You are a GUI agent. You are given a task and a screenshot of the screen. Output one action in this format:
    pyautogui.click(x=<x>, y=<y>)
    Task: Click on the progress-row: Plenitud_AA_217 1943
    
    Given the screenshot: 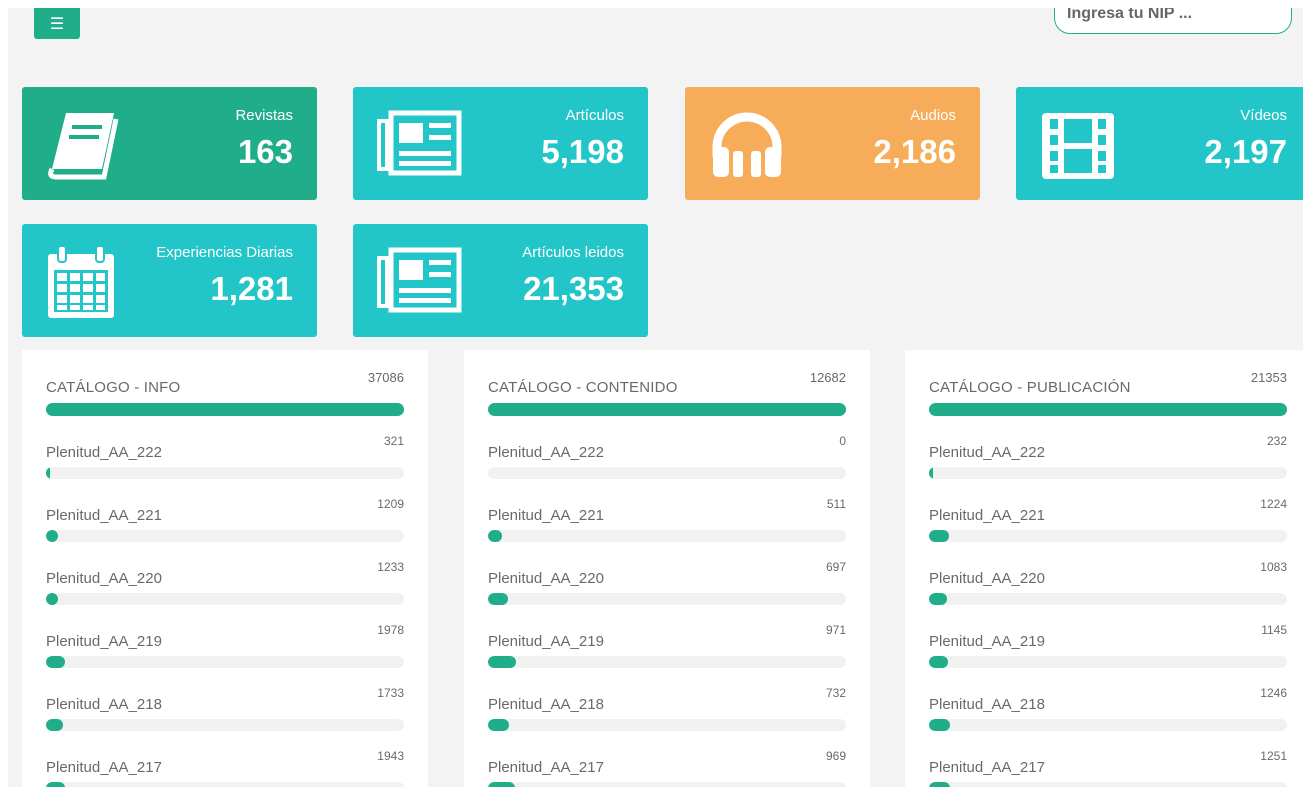 What is the action you would take?
    pyautogui.click(x=225, y=768)
    